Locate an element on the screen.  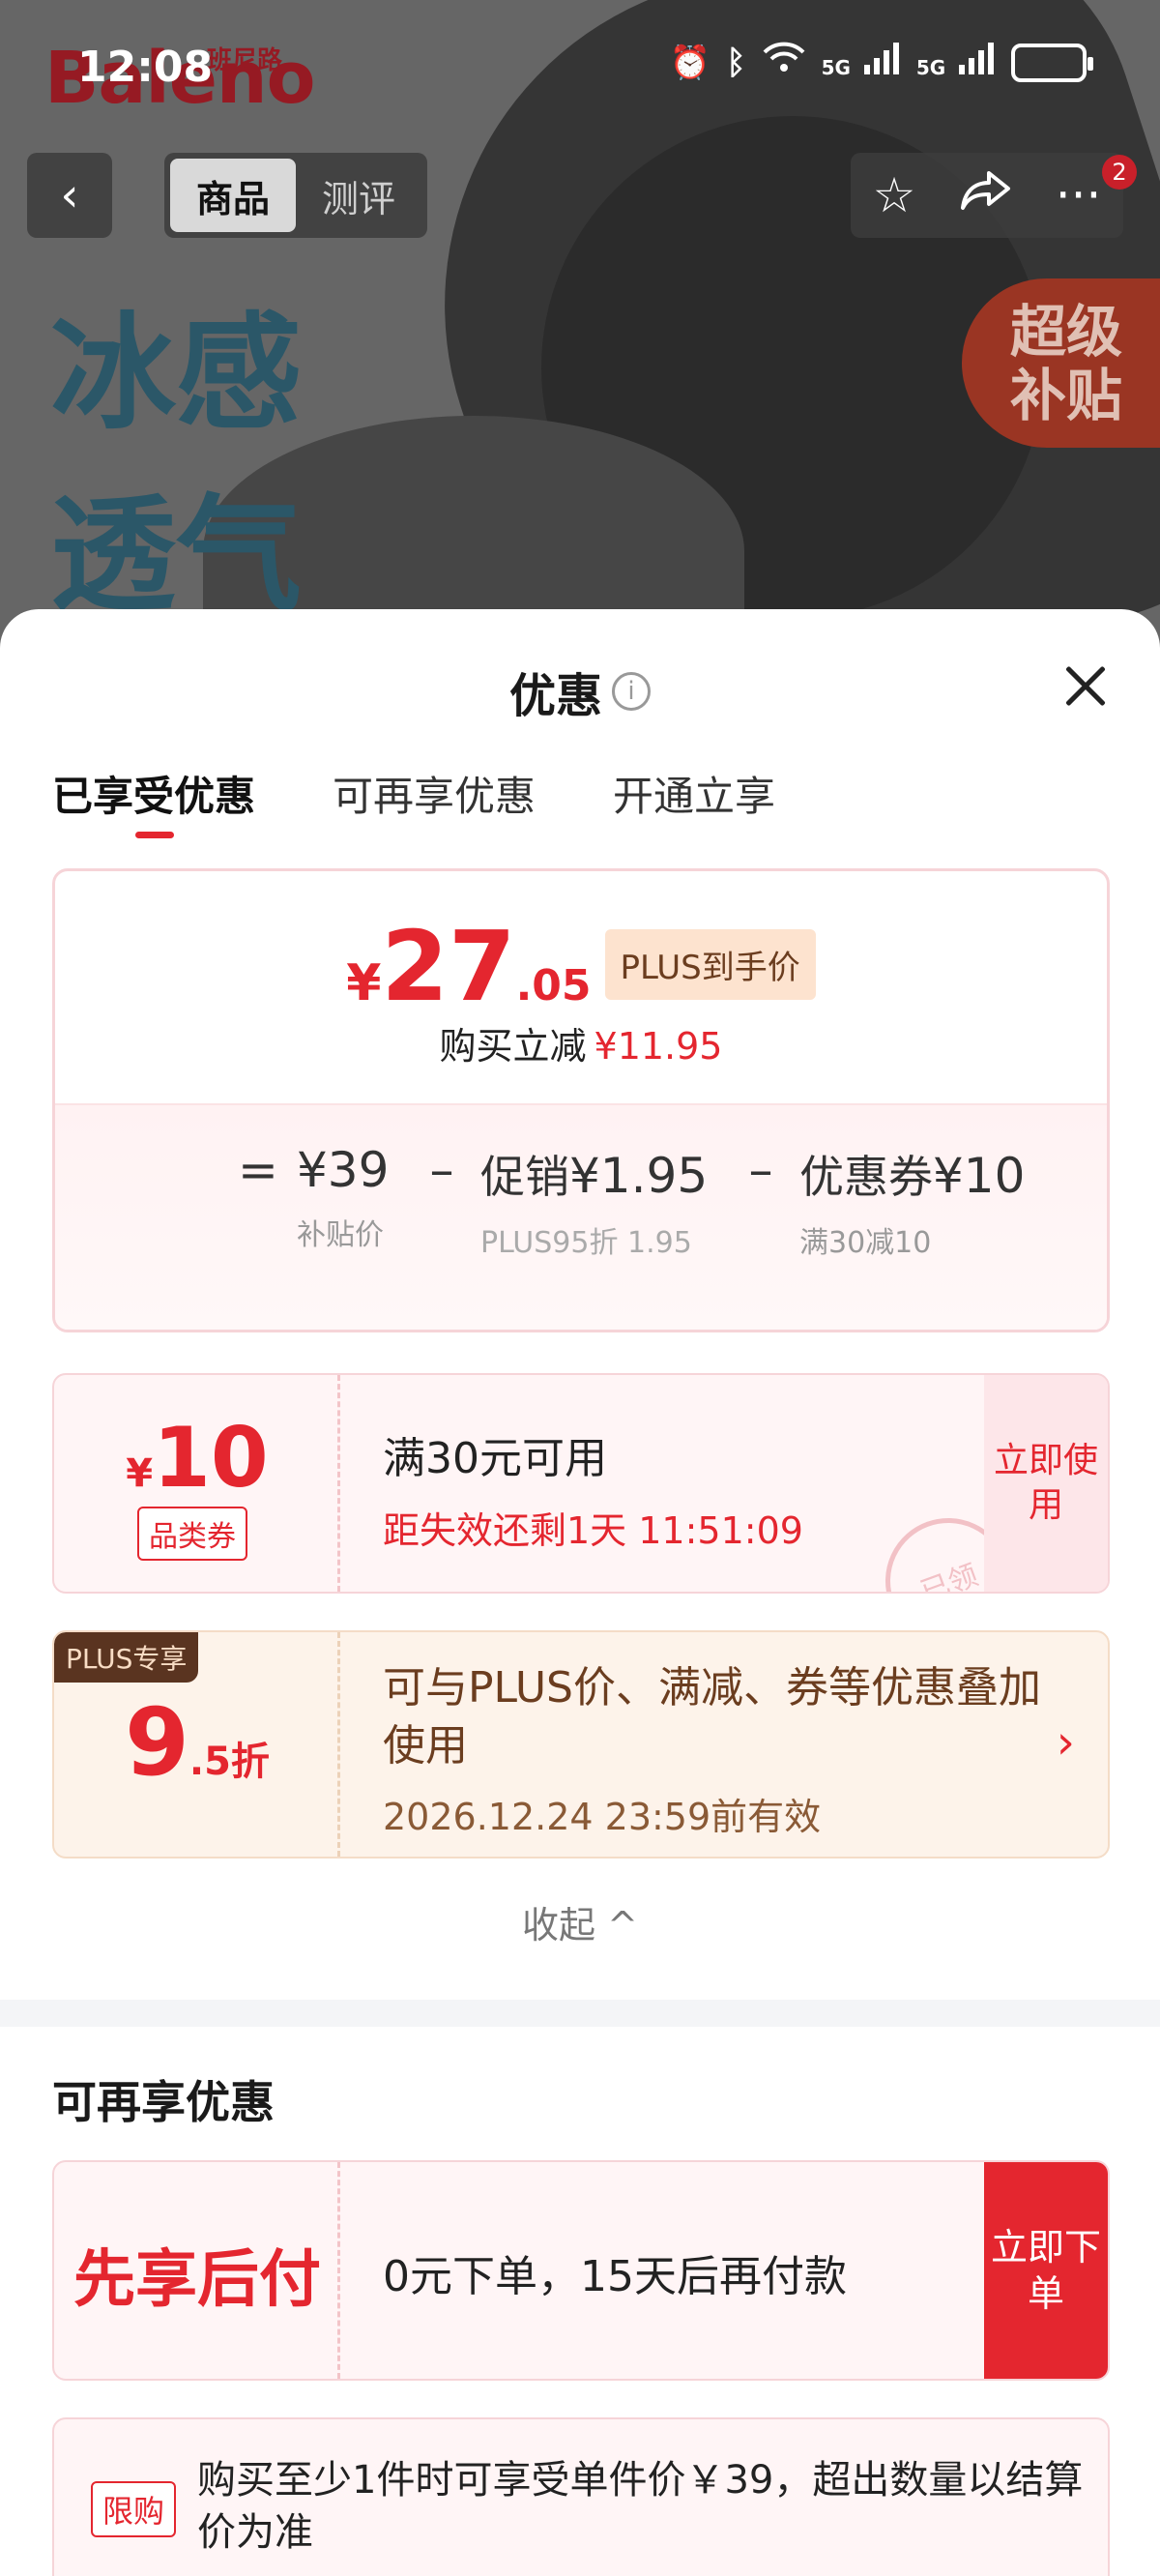
plus-expire-date: 2026.12.24 23:59前有效 is located at coordinates (603, 1817).